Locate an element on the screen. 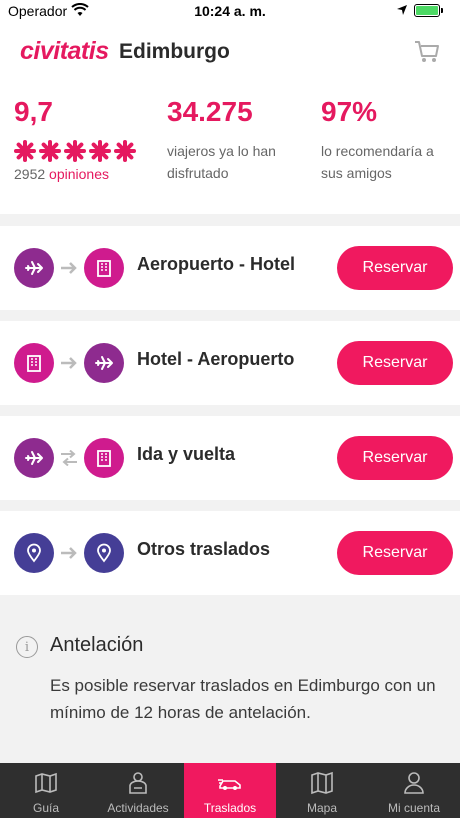  transfer-row-hotel-airport: Hotel - Aeropuerto Reservar is located at coordinates (230, 363).